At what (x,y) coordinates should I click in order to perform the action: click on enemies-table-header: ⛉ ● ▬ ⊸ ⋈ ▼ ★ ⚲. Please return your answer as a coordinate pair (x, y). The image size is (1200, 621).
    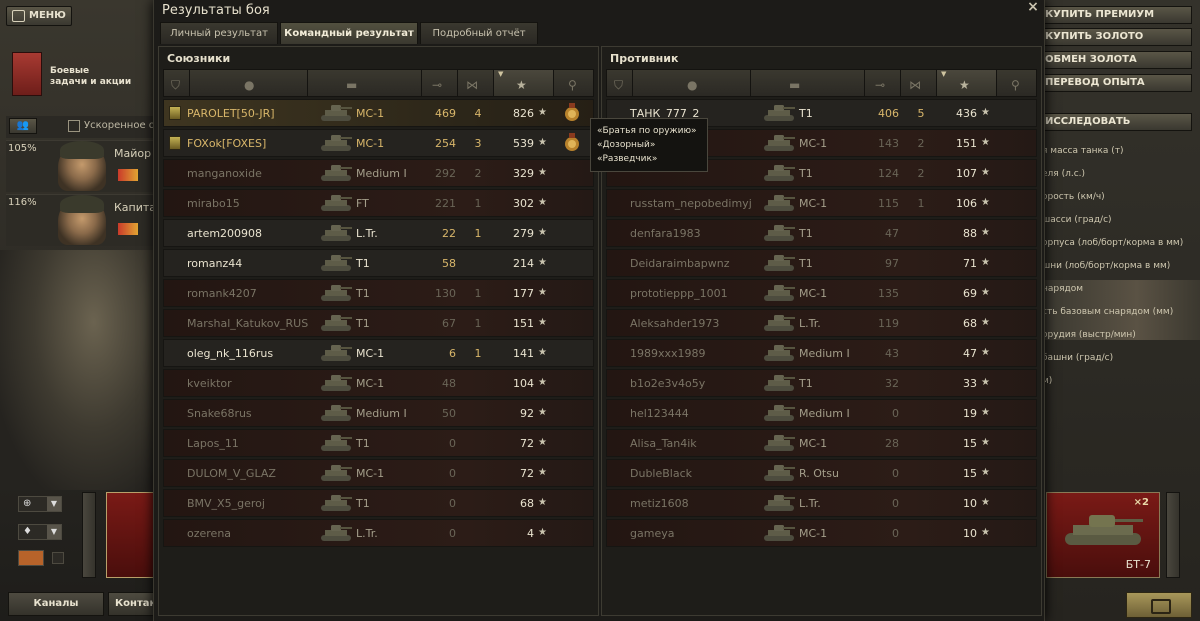
    Looking at the image, I should click on (821, 83).